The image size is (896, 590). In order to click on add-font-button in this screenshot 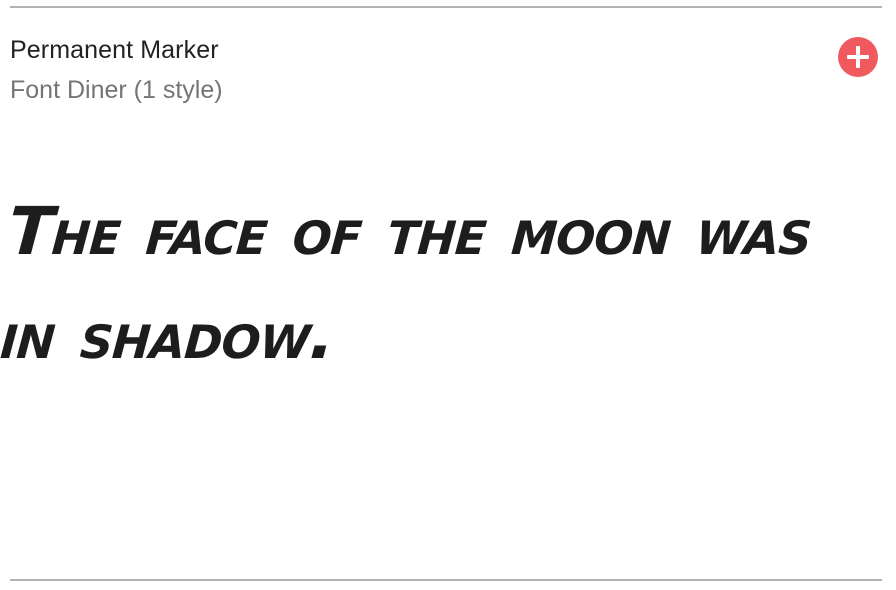, I will do `click(858, 57)`.